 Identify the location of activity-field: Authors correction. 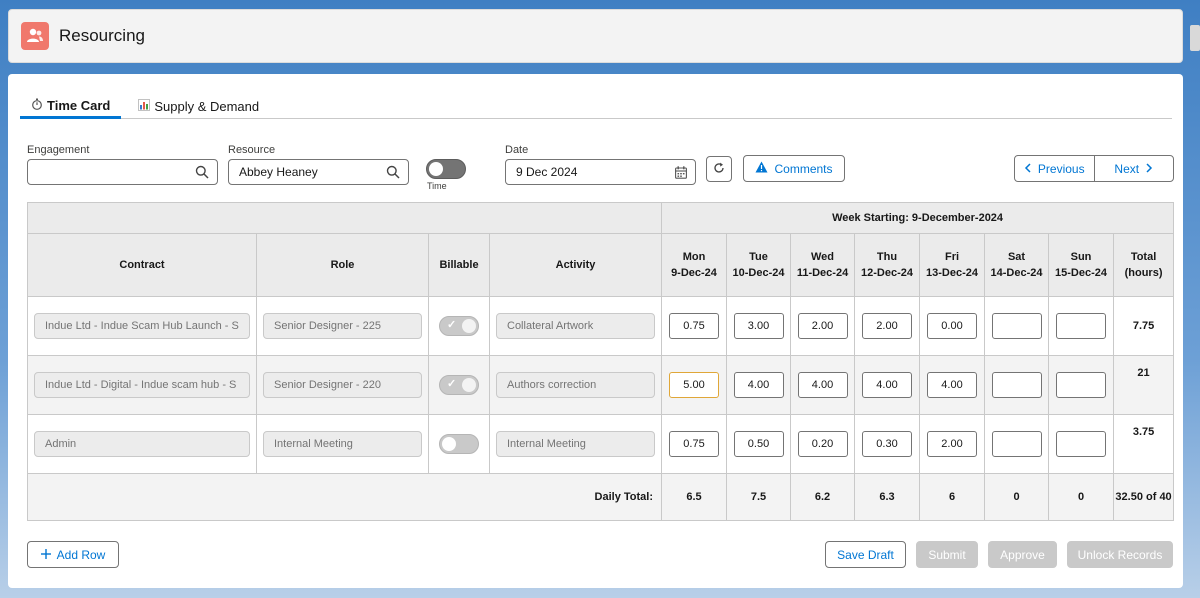
(575, 385).